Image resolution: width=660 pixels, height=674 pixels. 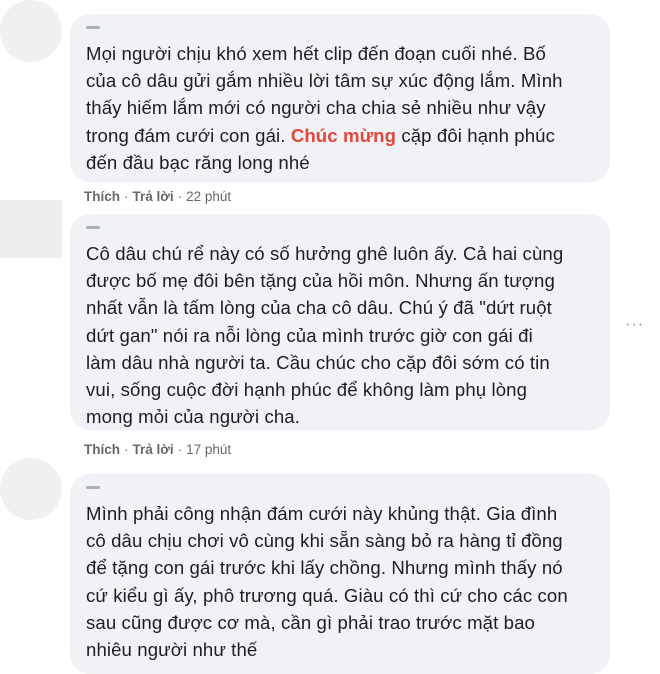 I want to click on timestamp: 22 phút, so click(x=208, y=196).